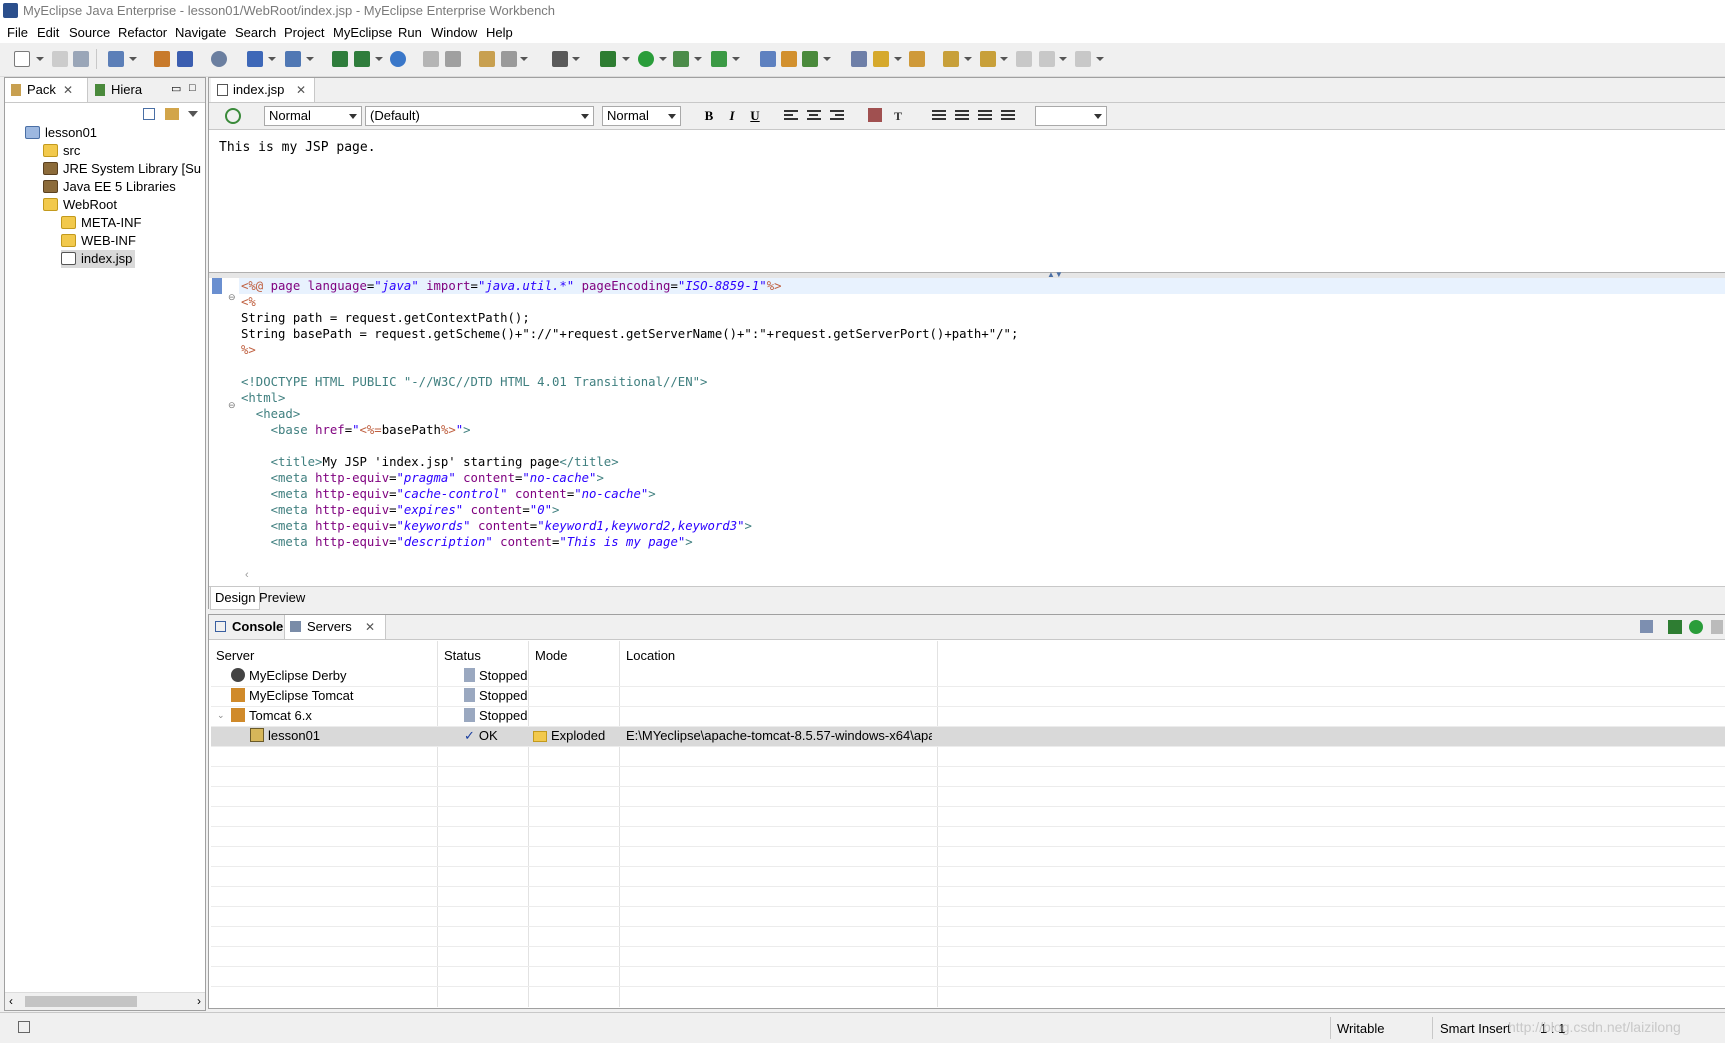 The height and width of the screenshot is (1043, 1725). I want to click on menu-edit: Edit, so click(48, 32).